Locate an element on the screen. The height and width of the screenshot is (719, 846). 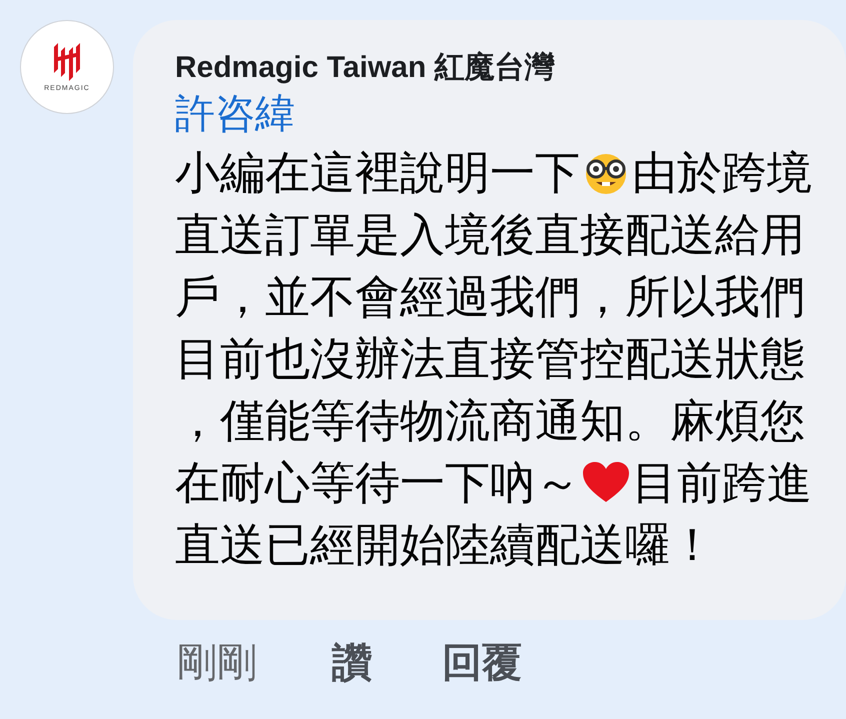
comment-text: ，僅能等待物流商通知。麻煩您 is located at coordinates (490, 421).